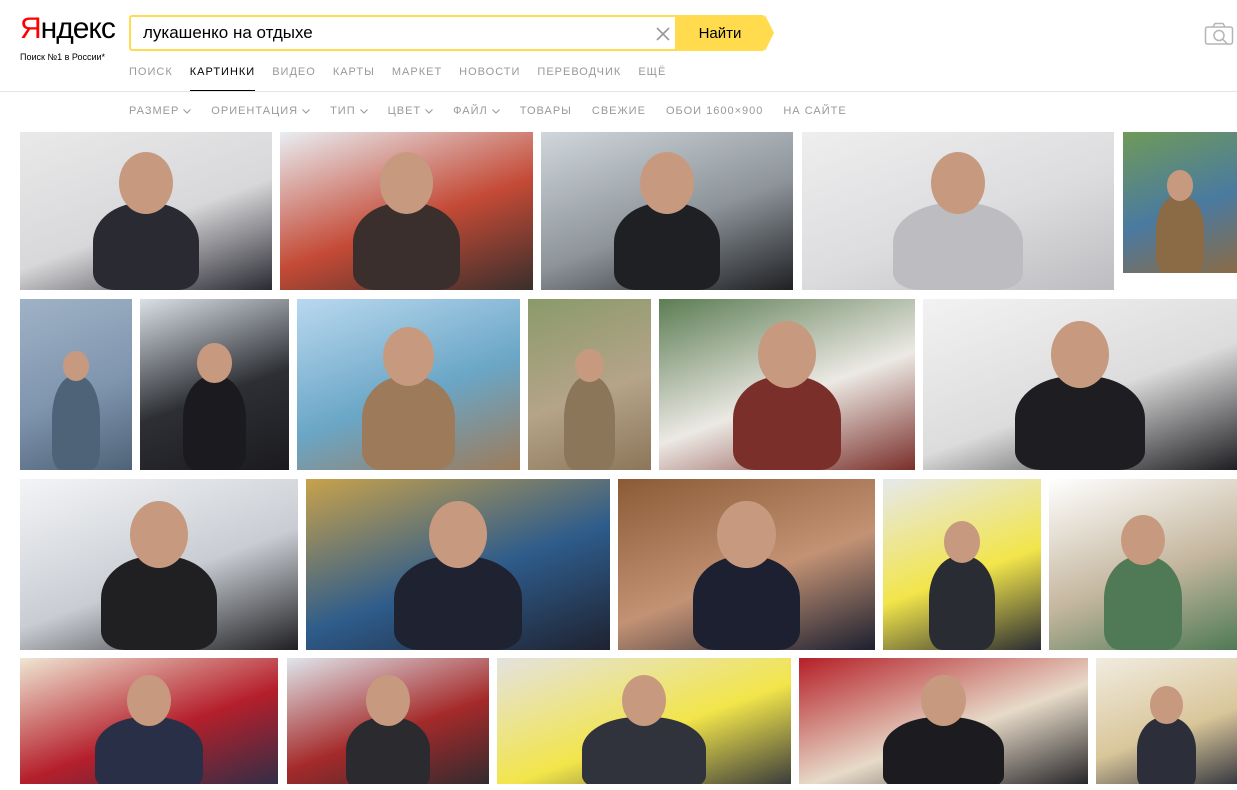 This screenshot has height=790, width=1237. What do you see at coordinates (404, 111) in the screenshot?
I see `filter-label: ЦВЕТ` at bounding box center [404, 111].